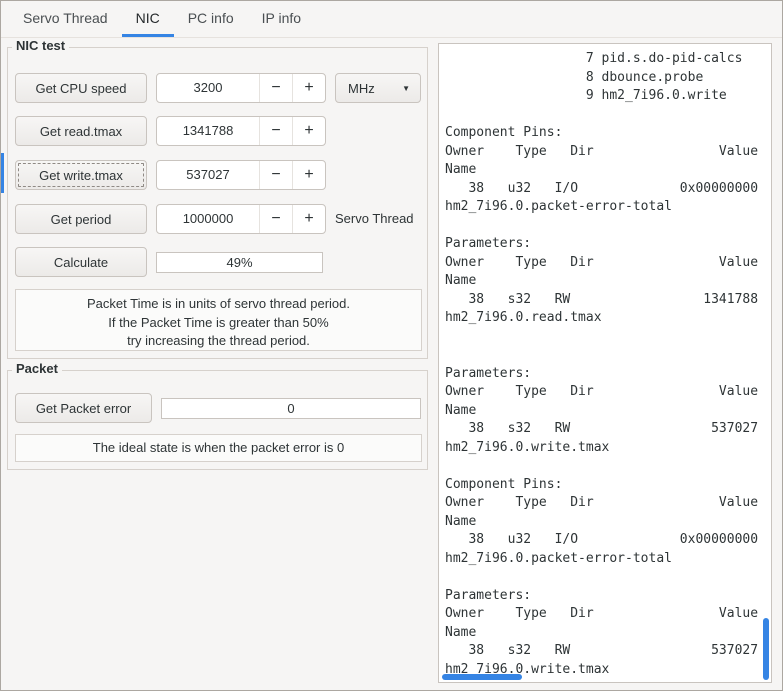 The height and width of the screenshot is (691, 783). I want to click on cpu-speed-decrement-button: −, so click(275, 88).